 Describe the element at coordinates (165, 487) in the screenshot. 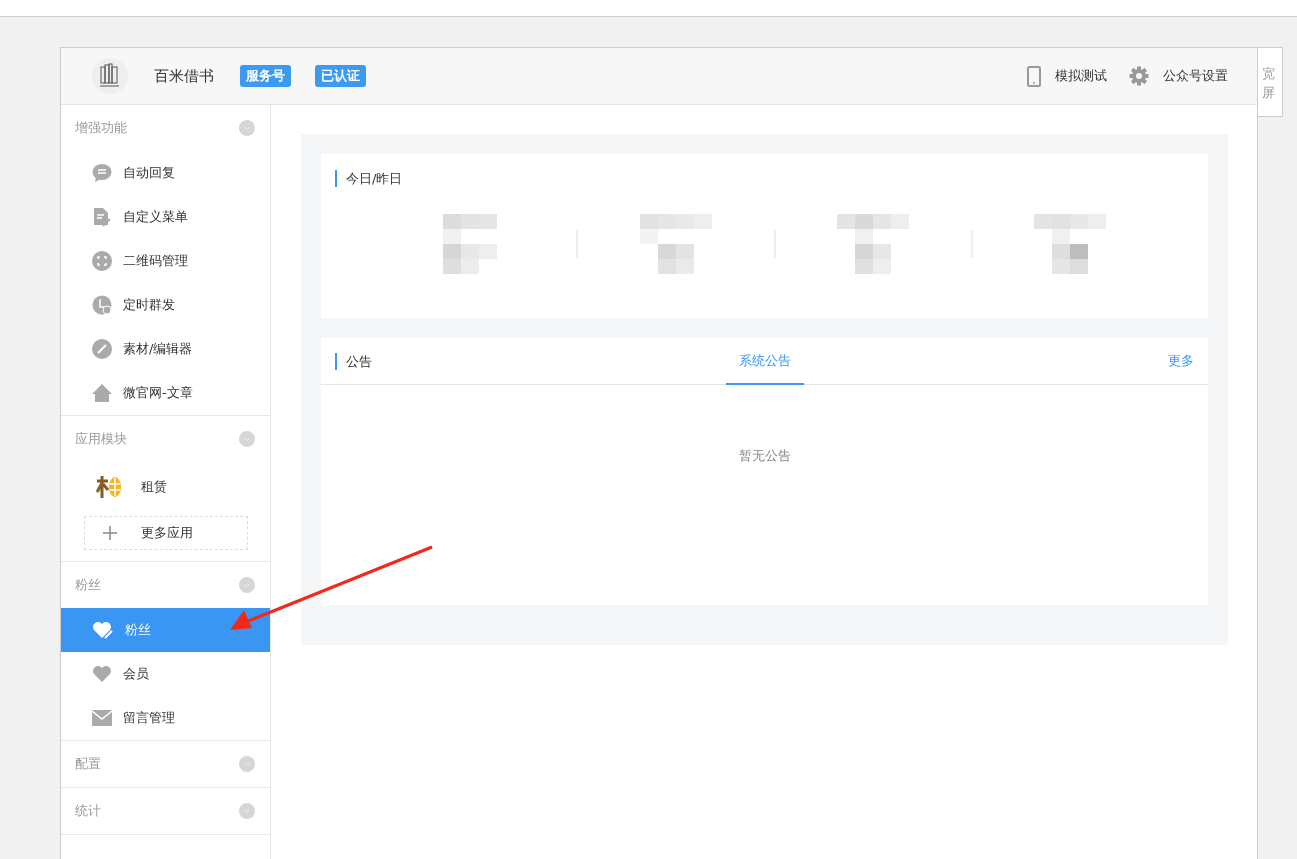

I see `sidebar-item: 租赁` at that location.